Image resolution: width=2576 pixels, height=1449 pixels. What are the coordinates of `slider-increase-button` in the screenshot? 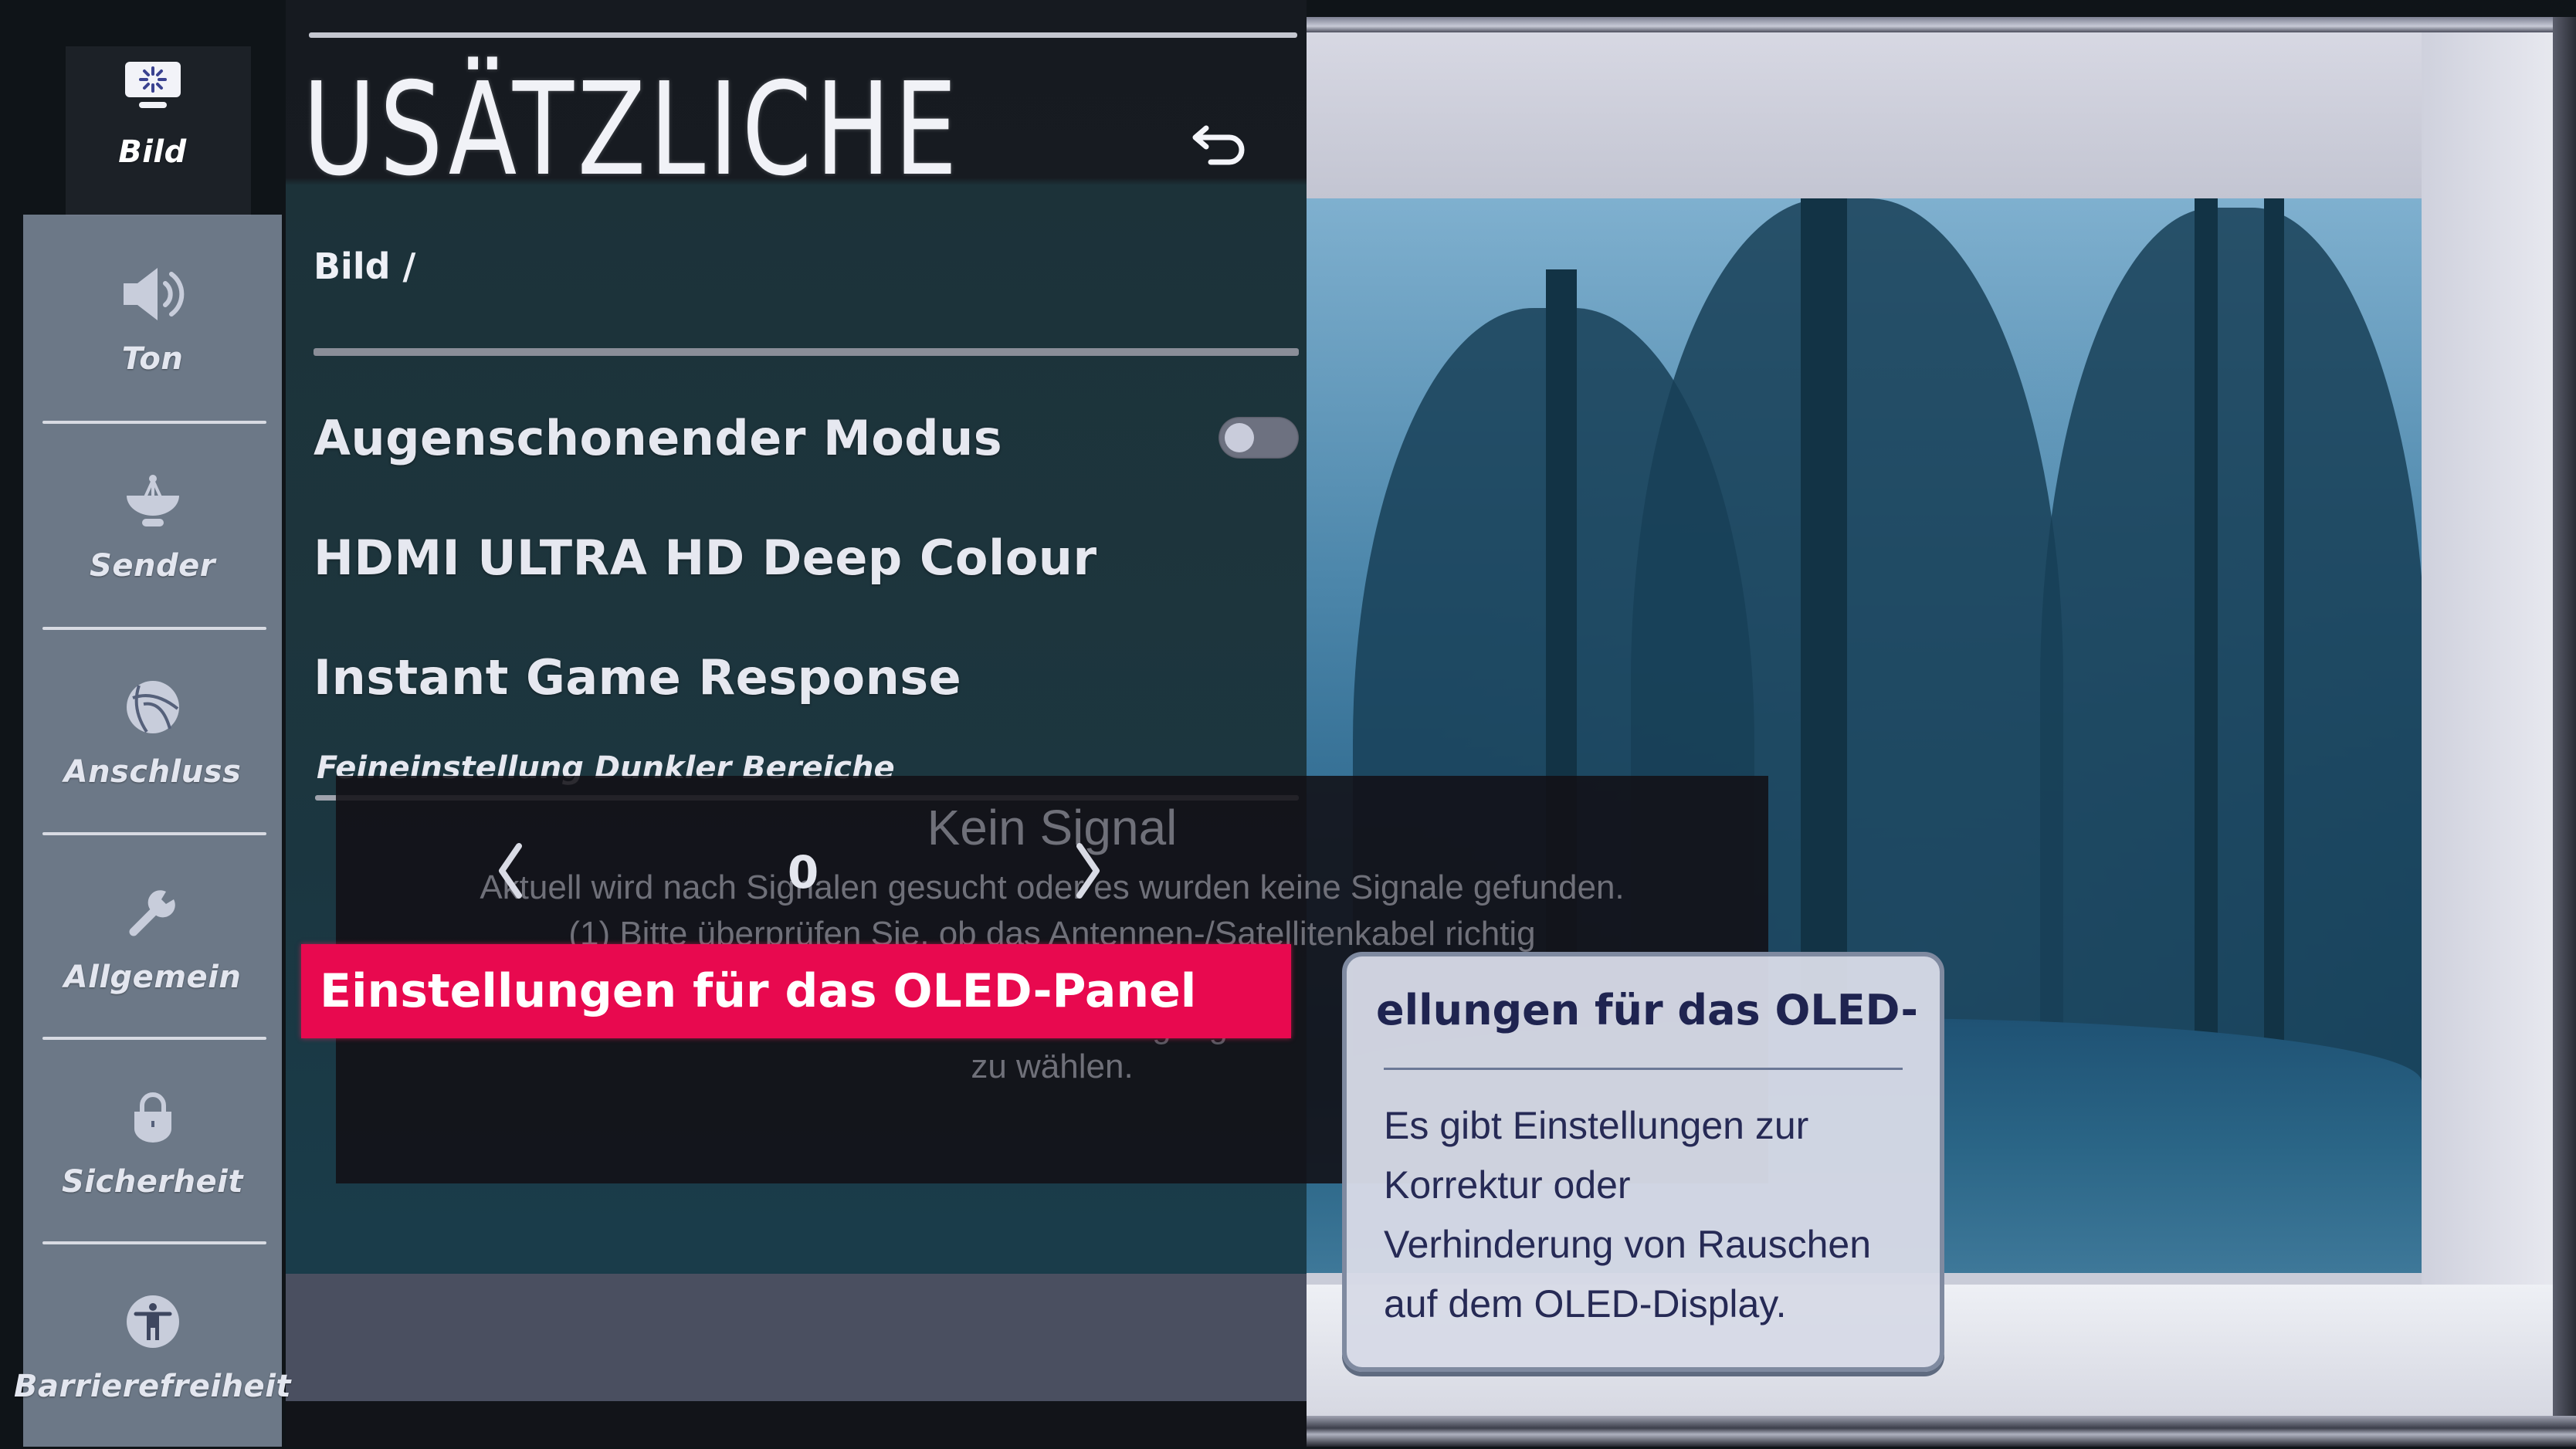 It's located at (1089, 872).